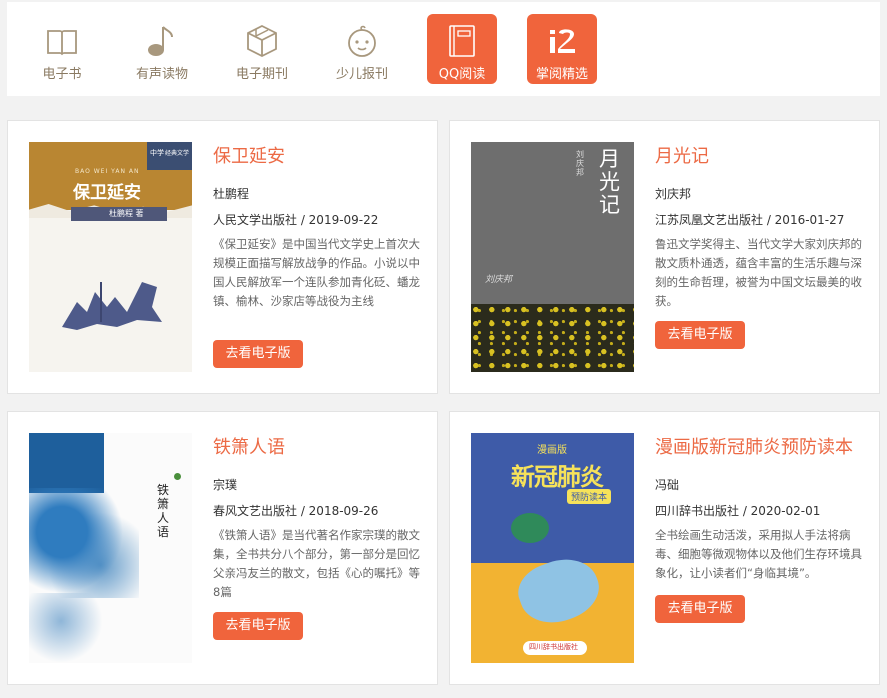 The height and width of the screenshot is (698, 887). What do you see at coordinates (110, 257) in the screenshot?
I see `book-cover: BAO WEI YAN AN 保卫延安 中学 经典文学 杜鹏程 著` at bounding box center [110, 257].